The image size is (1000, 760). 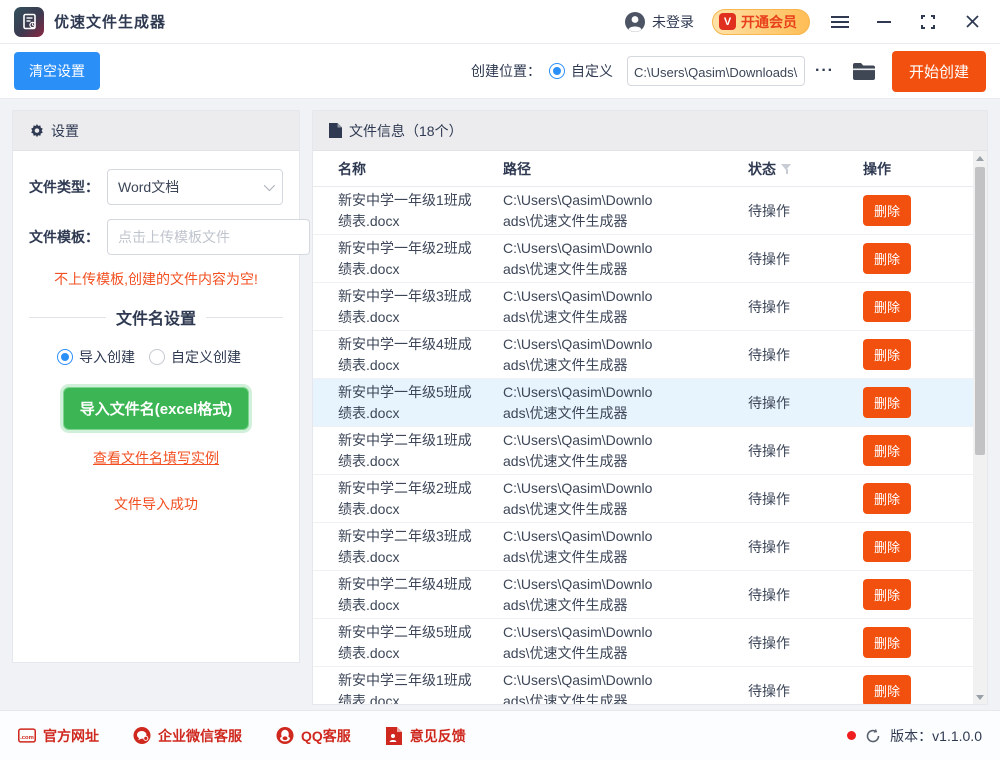 What do you see at coordinates (156, 504) in the screenshot?
I see `import-success-text: 文件导入成功` at bounding box center [156, 504].